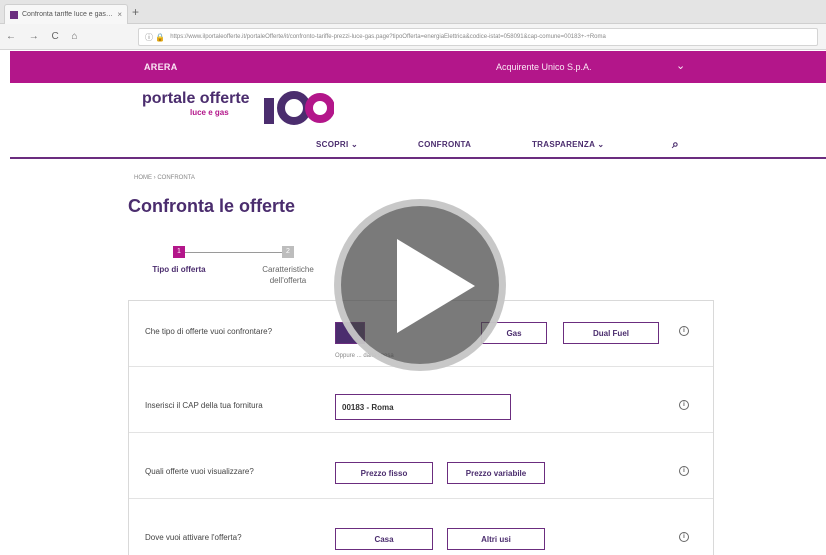  Describe the element at coordinates (299, 108) in the screenshot. I see `logo-mark-icon` at that location.